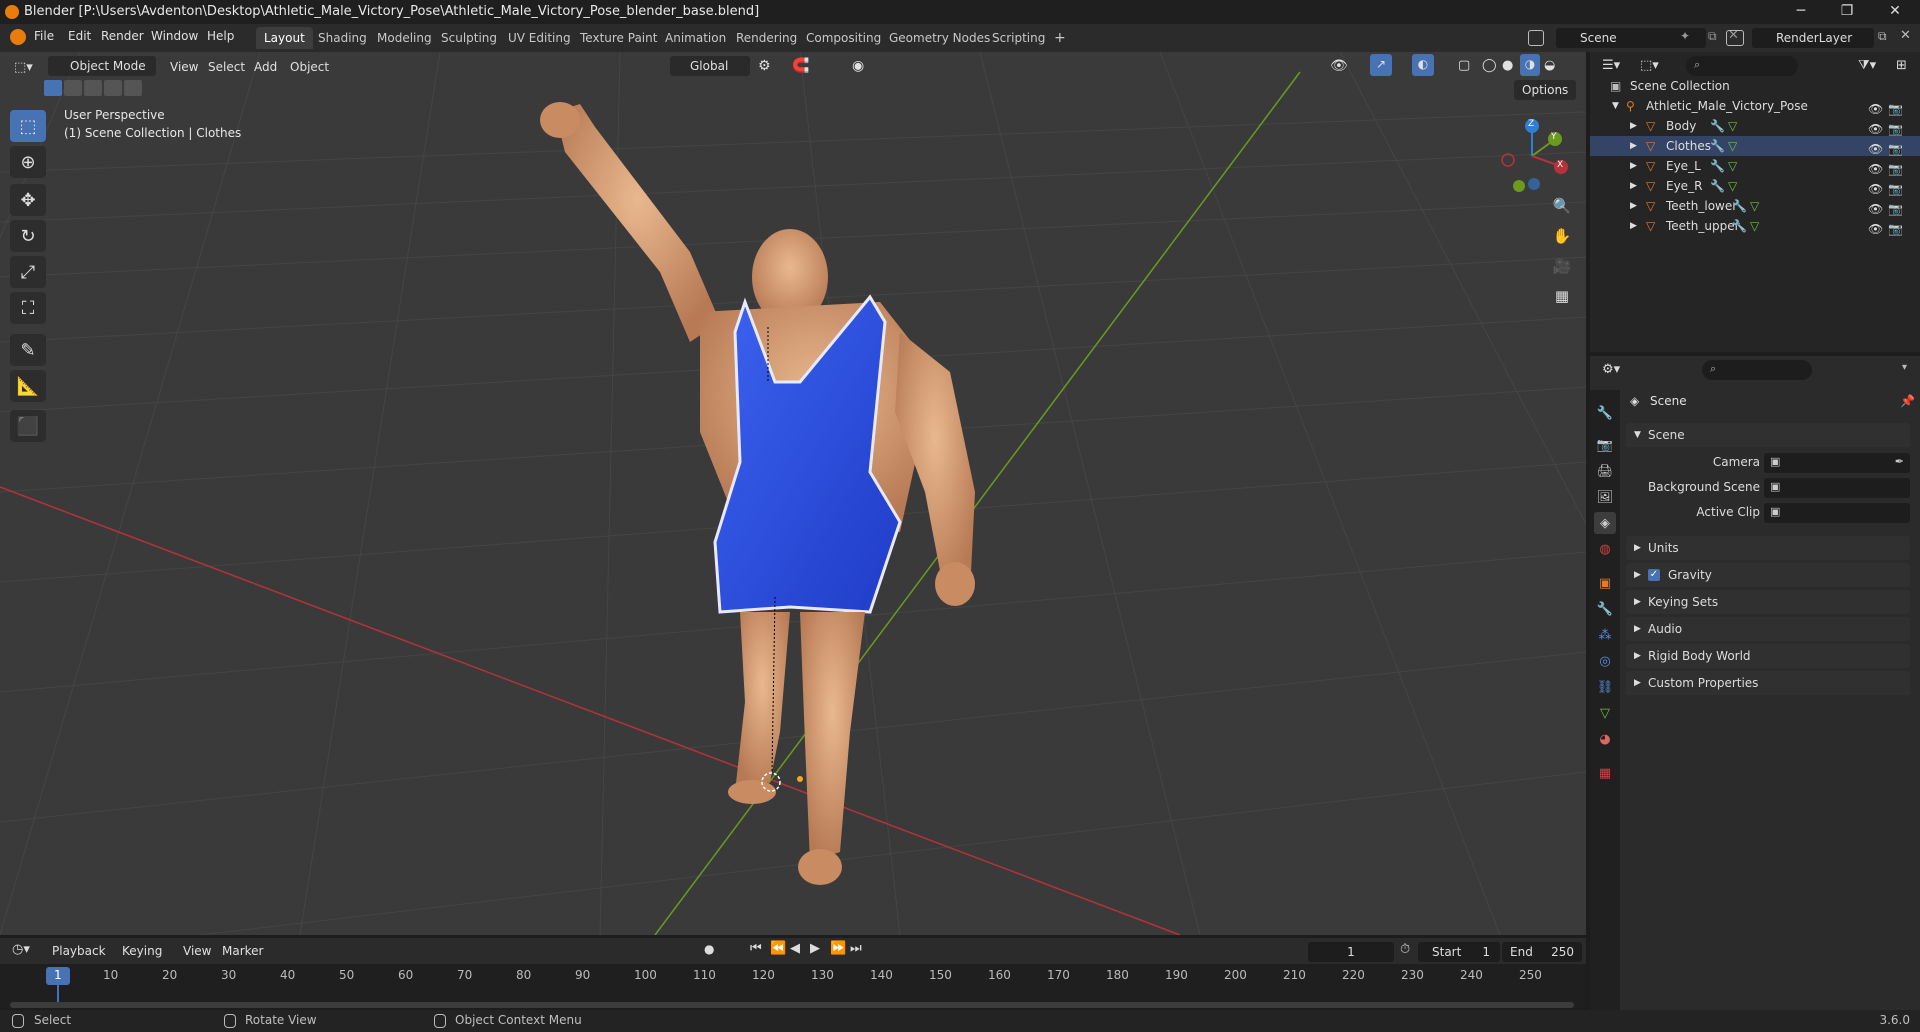  I want to click on data-props-tab-icon: ▽, so click(1605, 713).